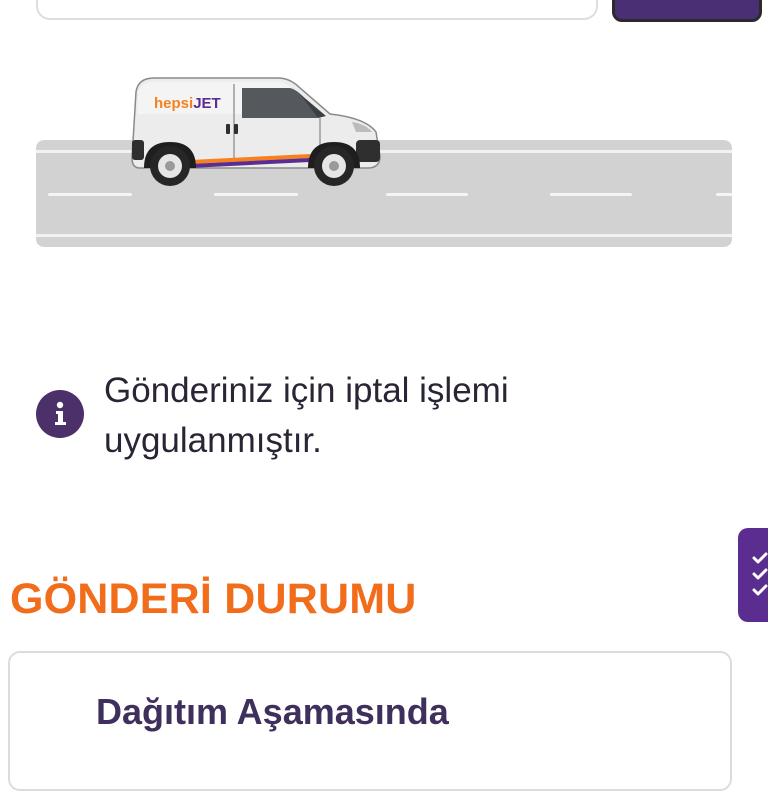  What do you see at coordinates (317, 10) in the screenshot?
I see `tracking-number-input` at bounding box center [317, 10].